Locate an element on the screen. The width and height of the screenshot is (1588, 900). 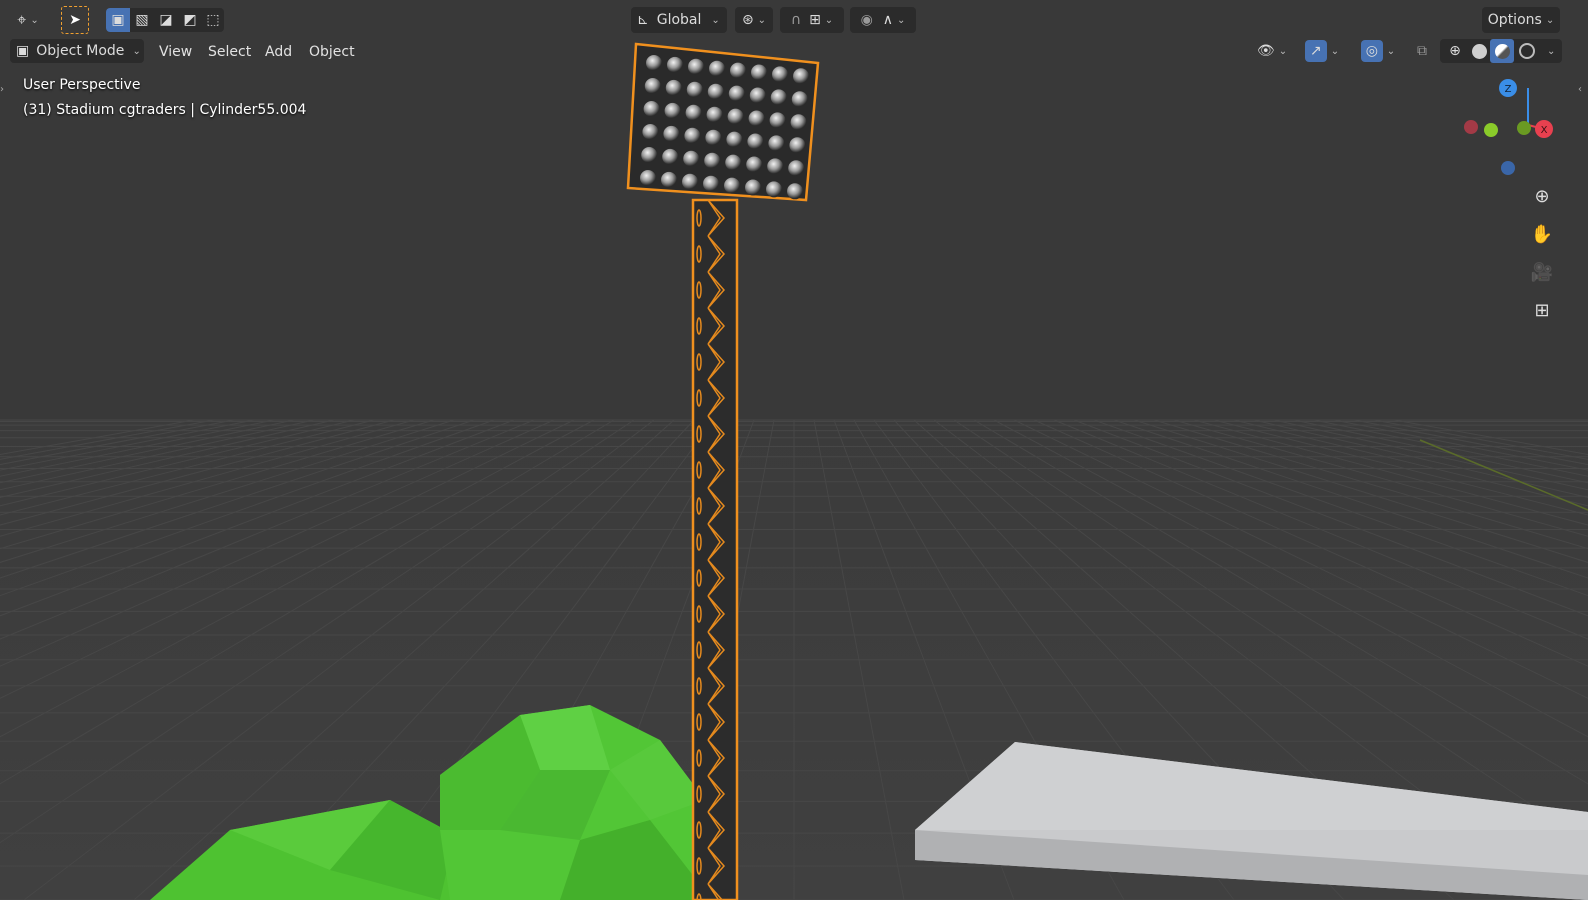
select-subtract-icon: ◪ is located at coordinates (166, 20).